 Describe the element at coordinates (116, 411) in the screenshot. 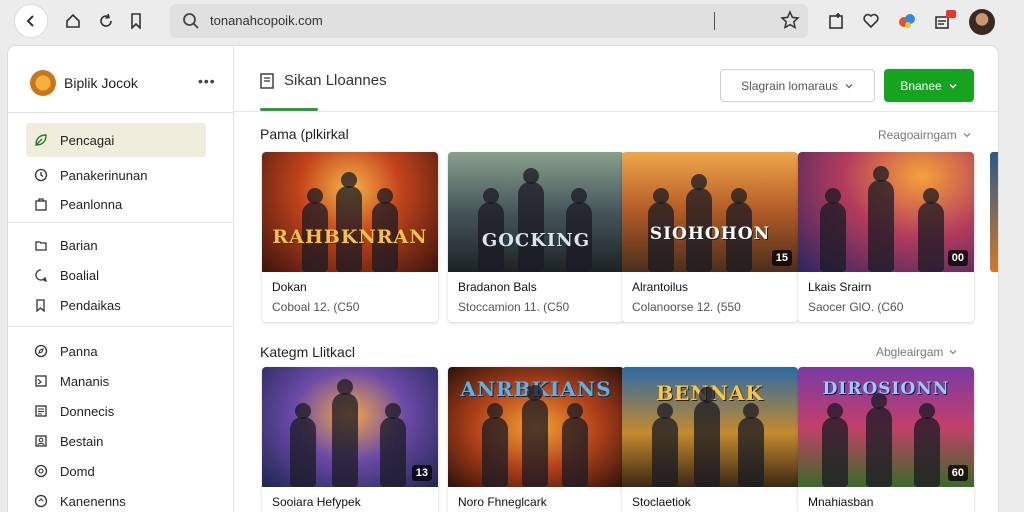

I see `sidebar-item-8: Donnecis` at that location.